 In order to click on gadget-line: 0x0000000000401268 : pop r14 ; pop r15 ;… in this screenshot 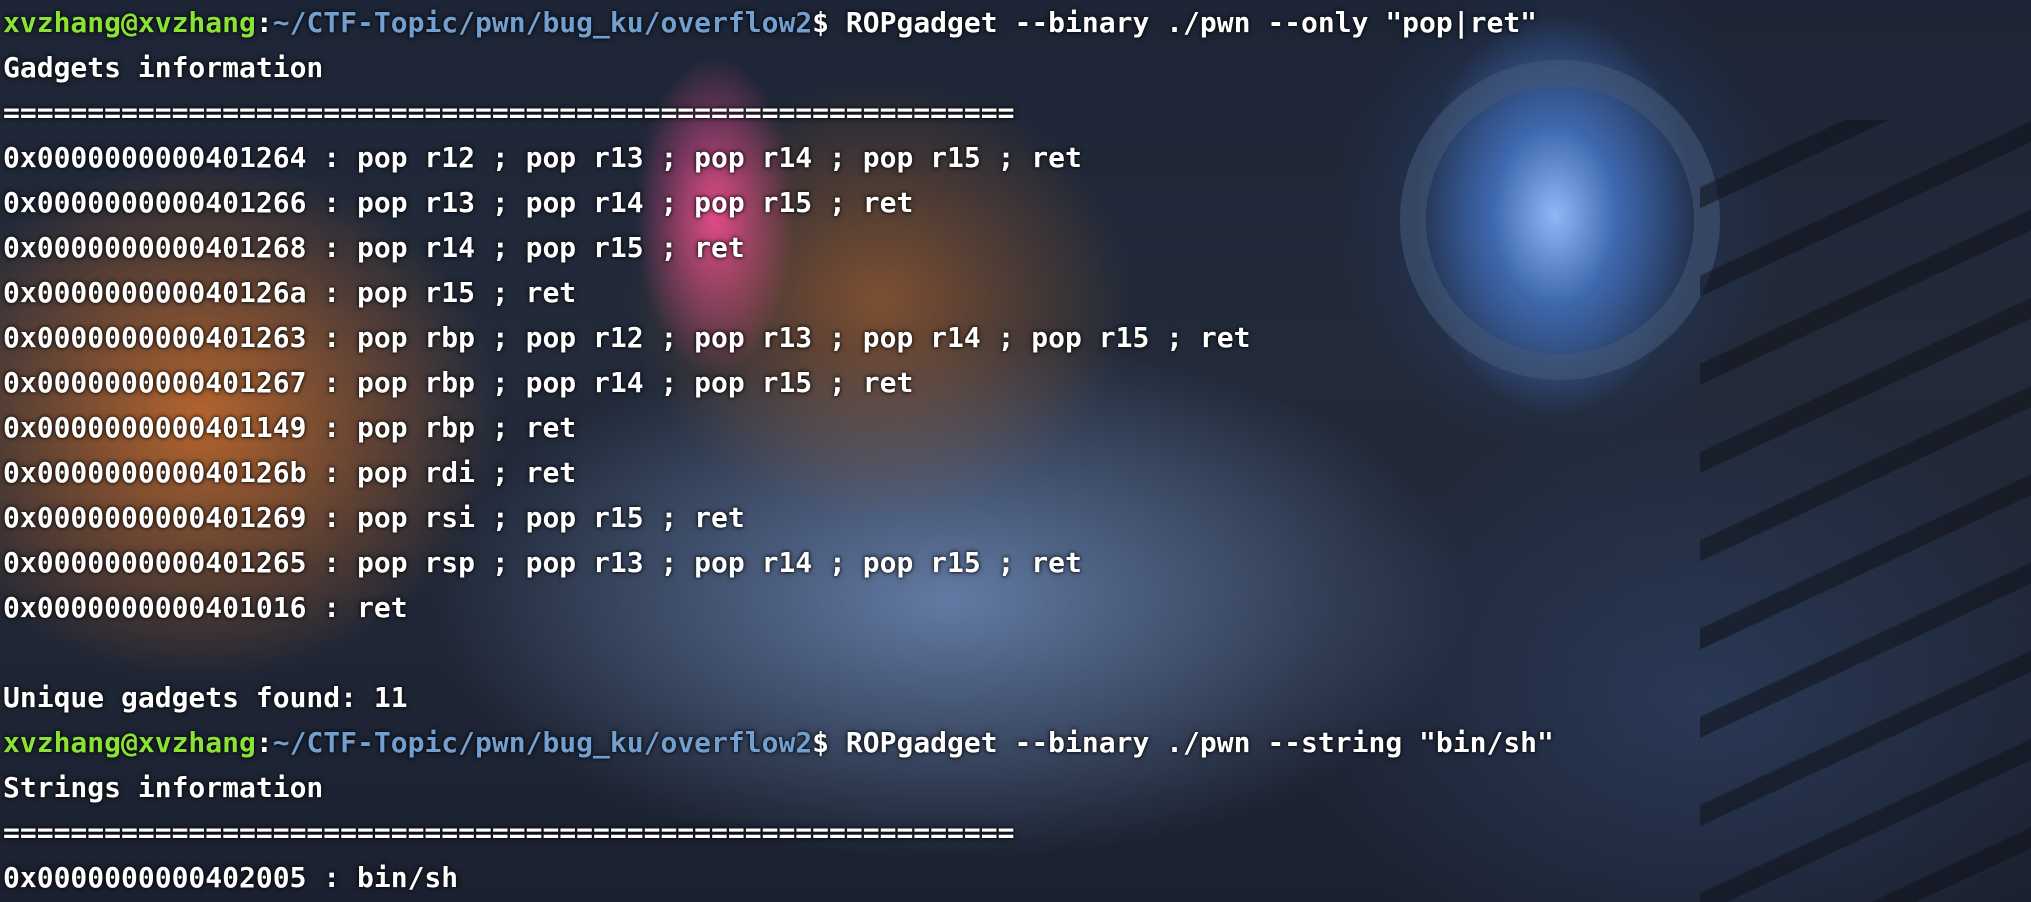, I will do `click(374, 247)`.